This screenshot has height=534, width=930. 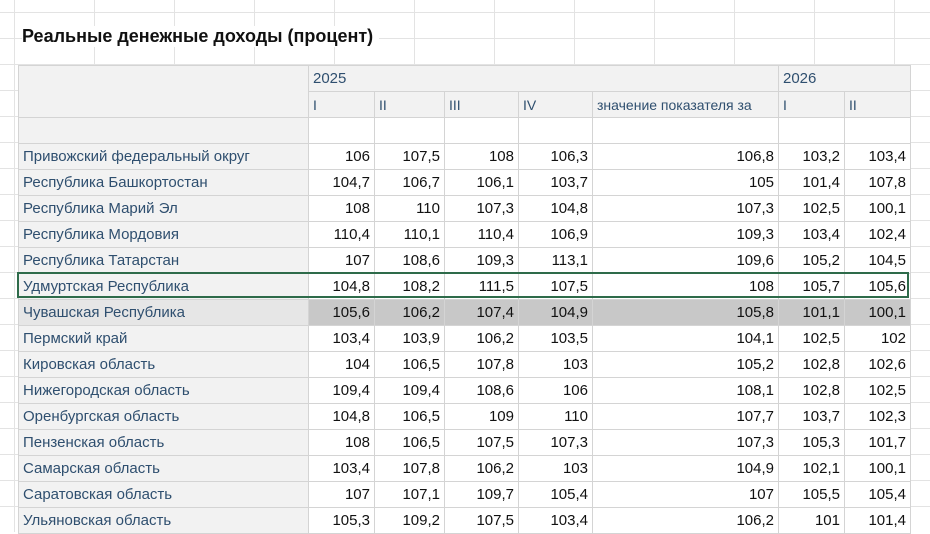 I want to click on row-label-cell: Республика Башкортостан, so click(x=163, y=182).